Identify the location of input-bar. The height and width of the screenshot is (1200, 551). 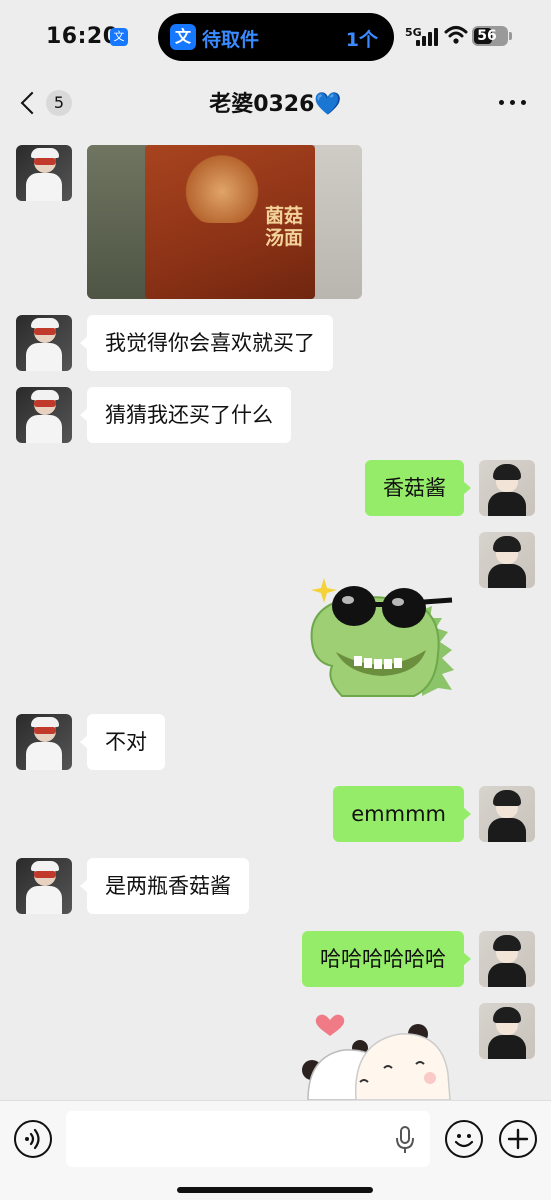
(275, 1150).